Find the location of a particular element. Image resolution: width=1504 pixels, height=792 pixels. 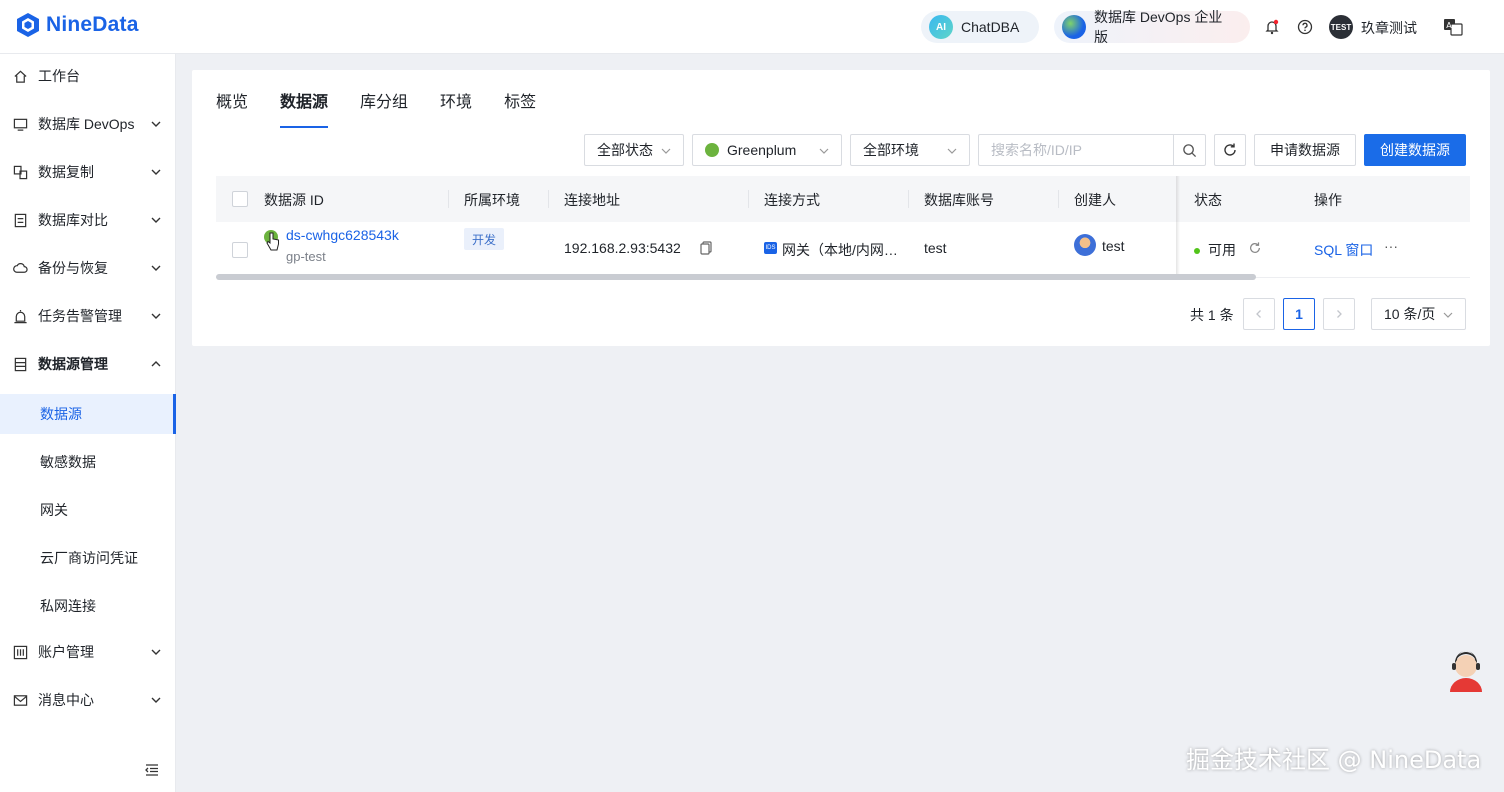

notification-bell-icon is located at coordinates (1272, 27).